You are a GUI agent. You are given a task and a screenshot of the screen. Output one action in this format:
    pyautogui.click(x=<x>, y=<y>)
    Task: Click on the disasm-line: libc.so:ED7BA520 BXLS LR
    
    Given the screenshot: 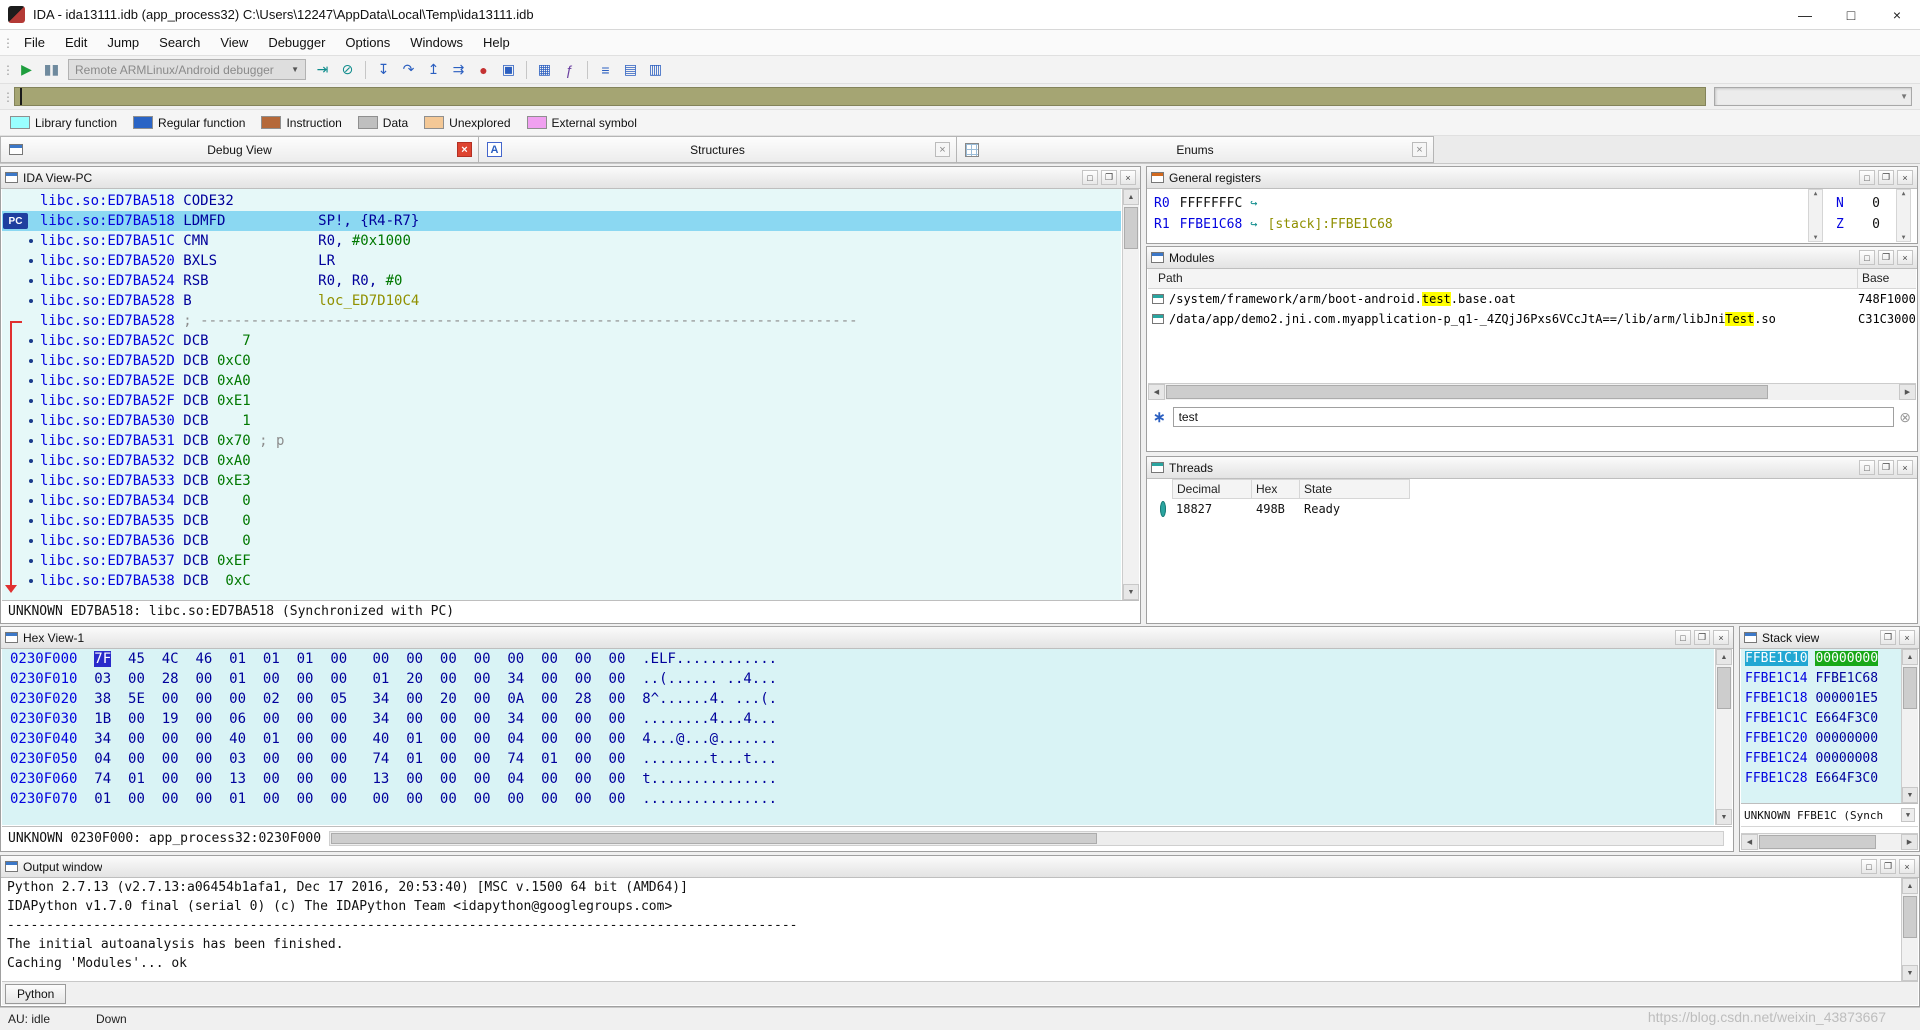 What is the action you would take?
    pyautogui.click(x=561, y=261)
    